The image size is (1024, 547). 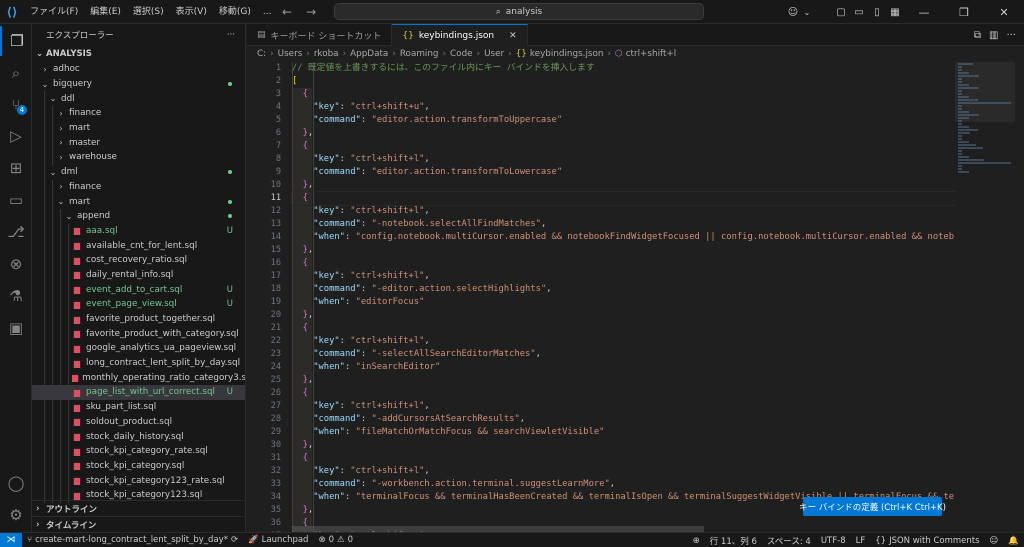 What do you see at coordinates (290, 54) in the screenshot?
I see `breadcrumb-item: Users` at bounding box center [290, 54].